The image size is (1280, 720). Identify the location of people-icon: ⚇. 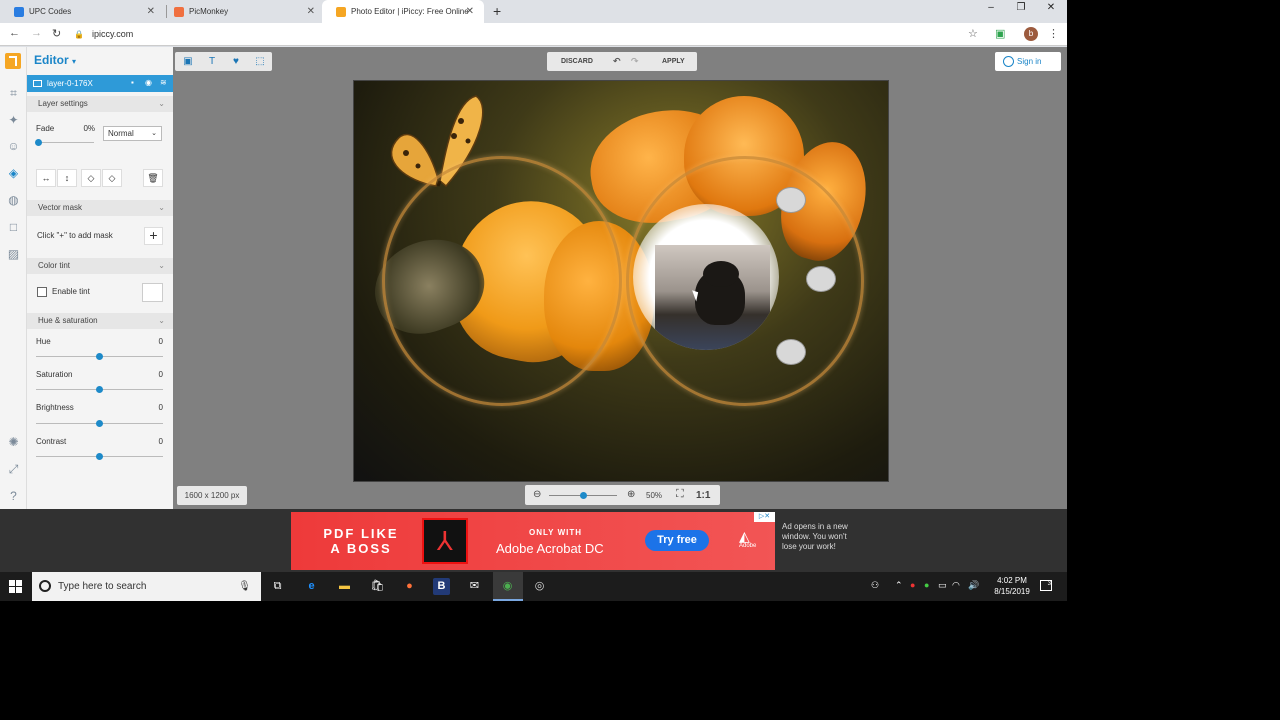
(875, 585).